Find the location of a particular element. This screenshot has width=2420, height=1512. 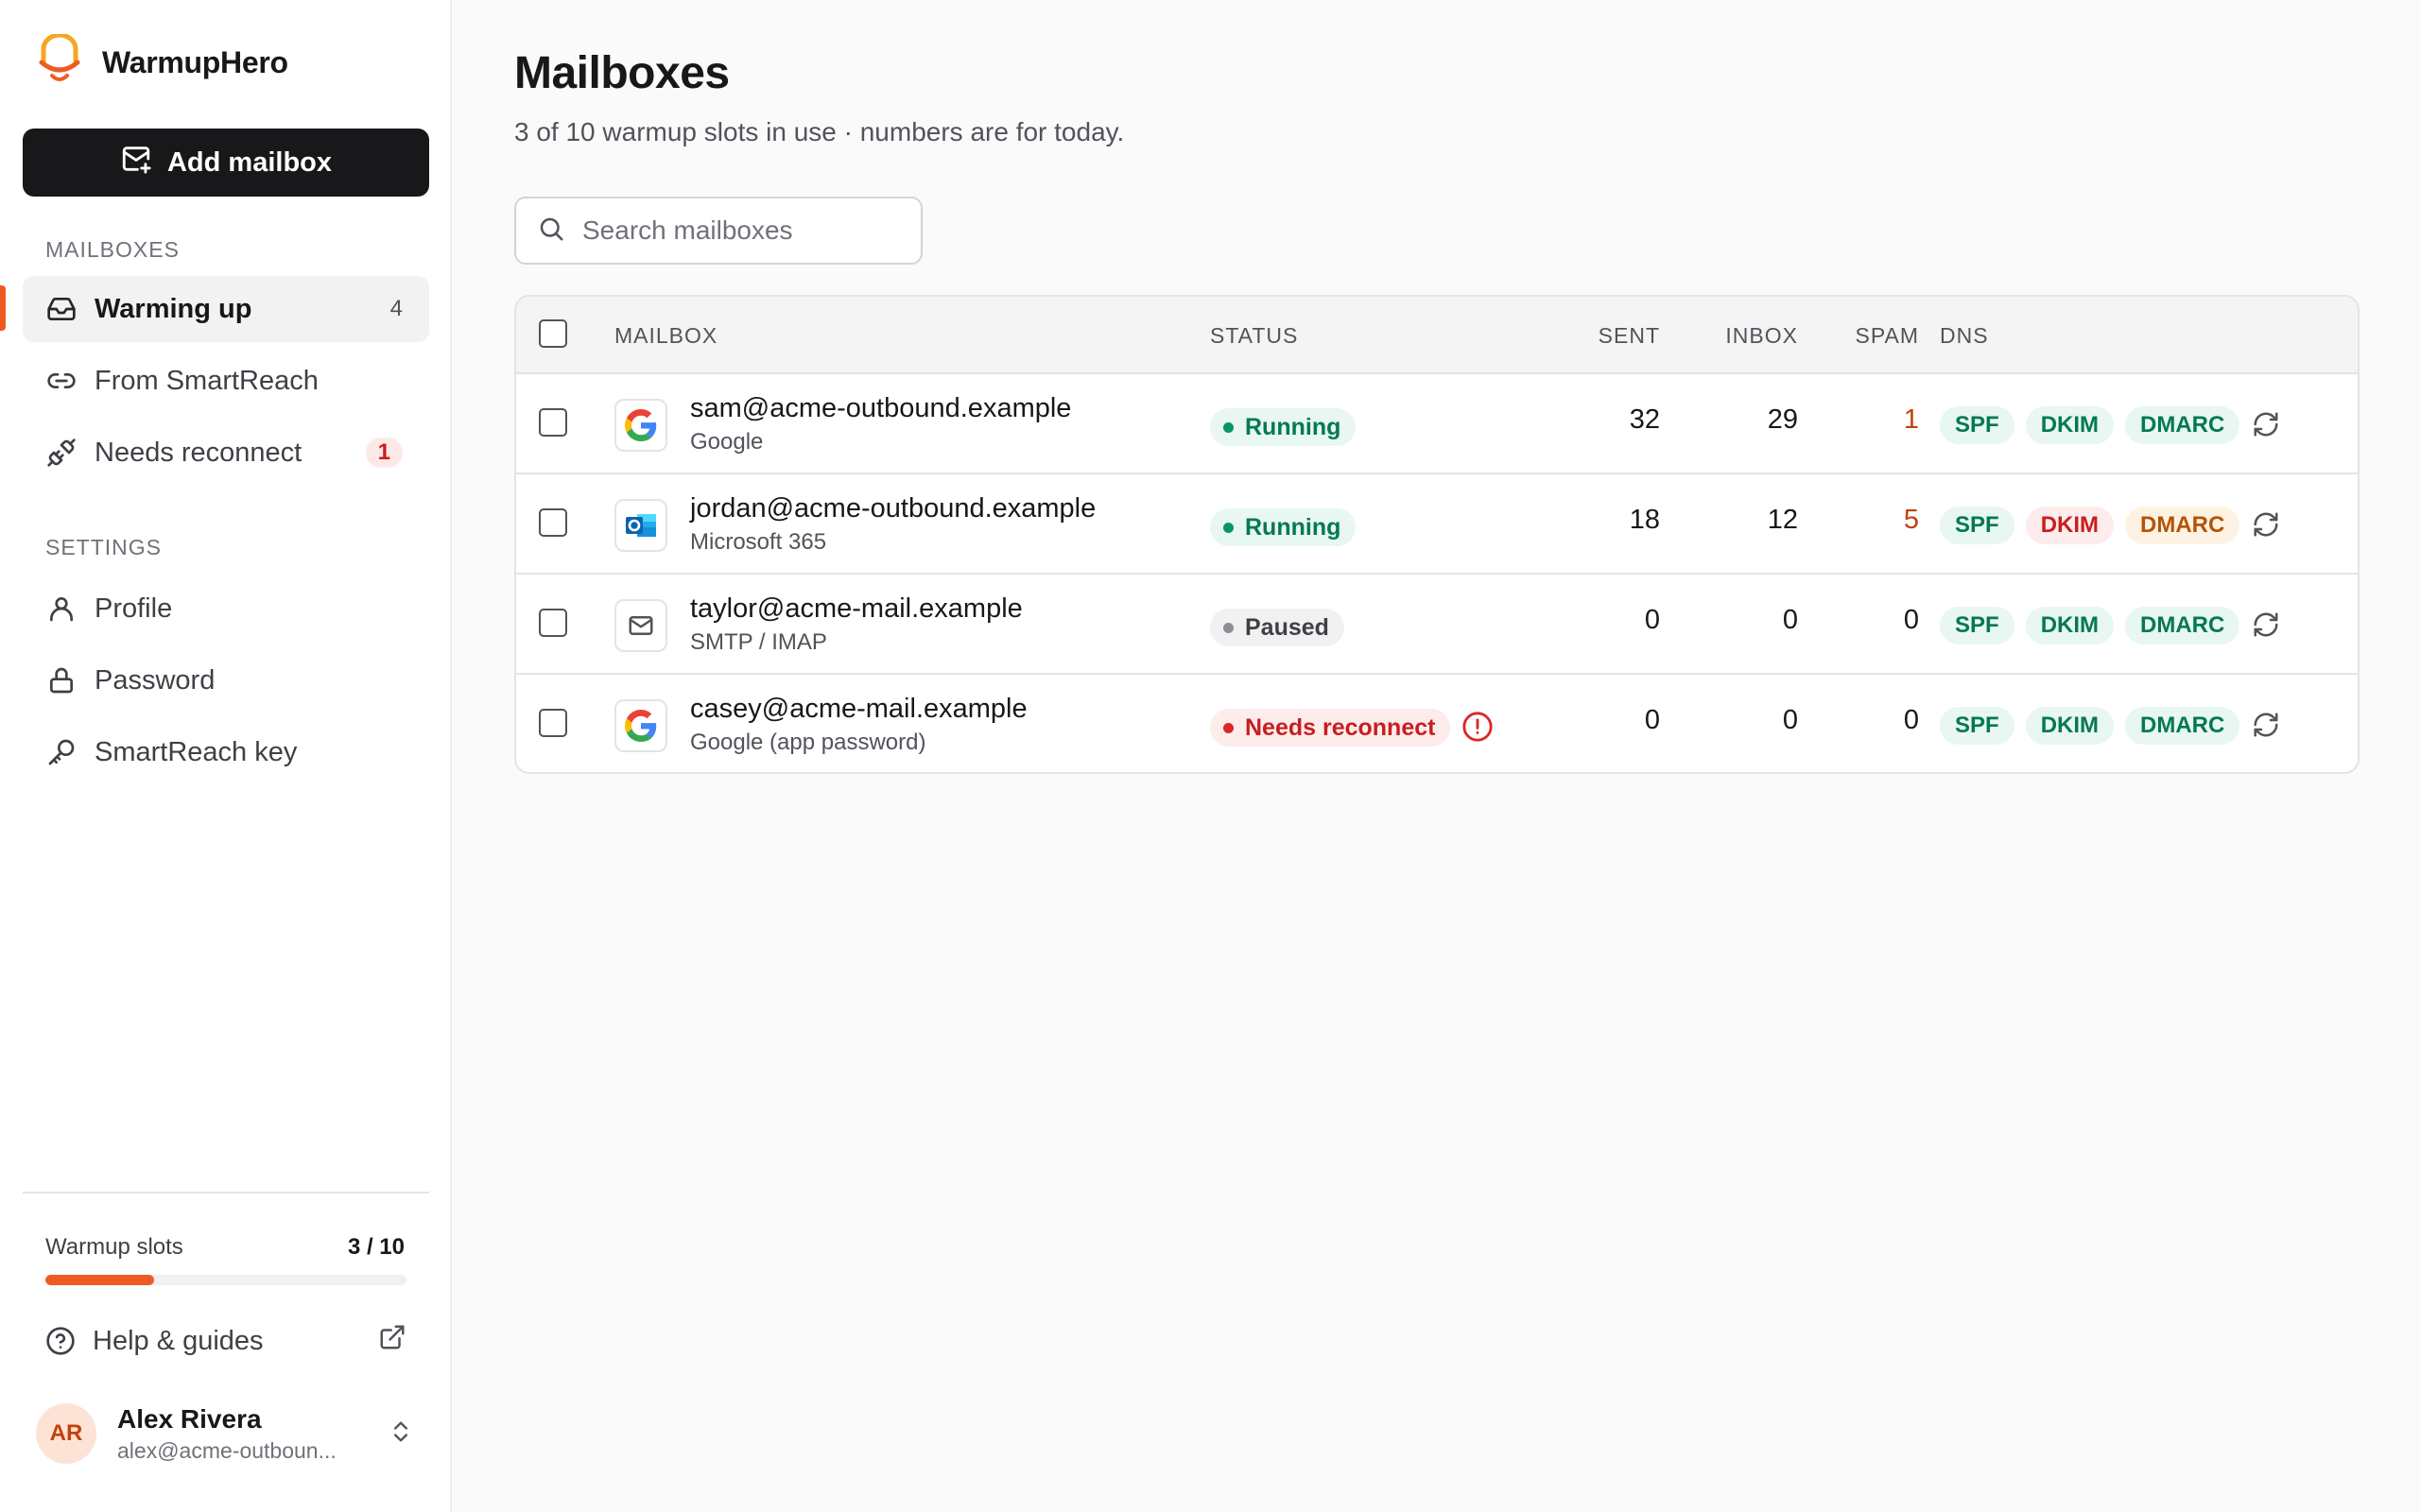

sidebar-divider is located at coordinates (226, 1193).